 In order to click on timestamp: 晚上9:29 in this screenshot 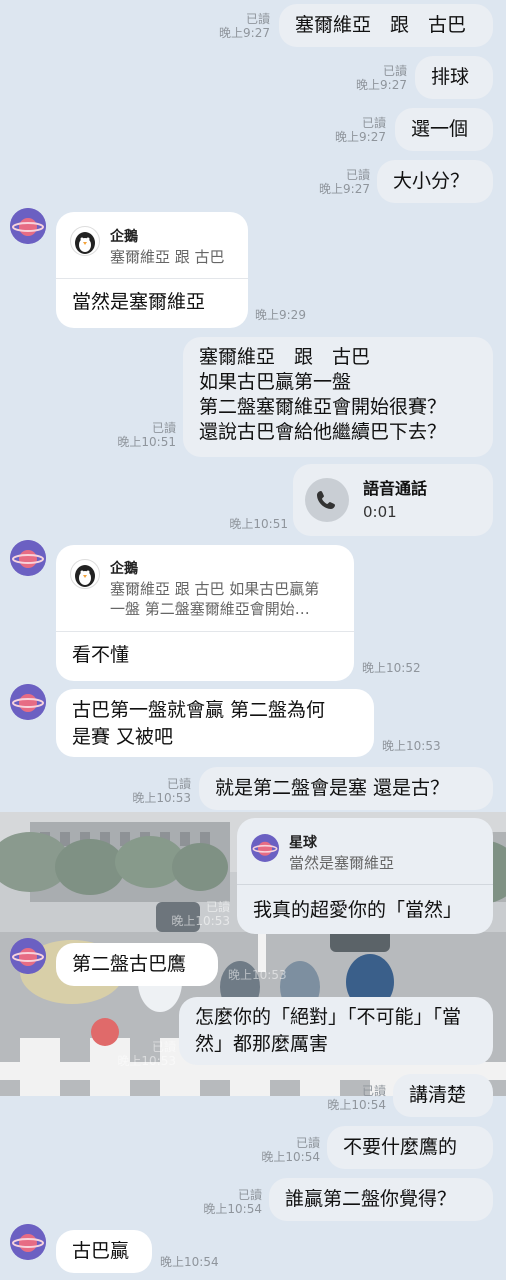, I will do `click(280, 315)`.